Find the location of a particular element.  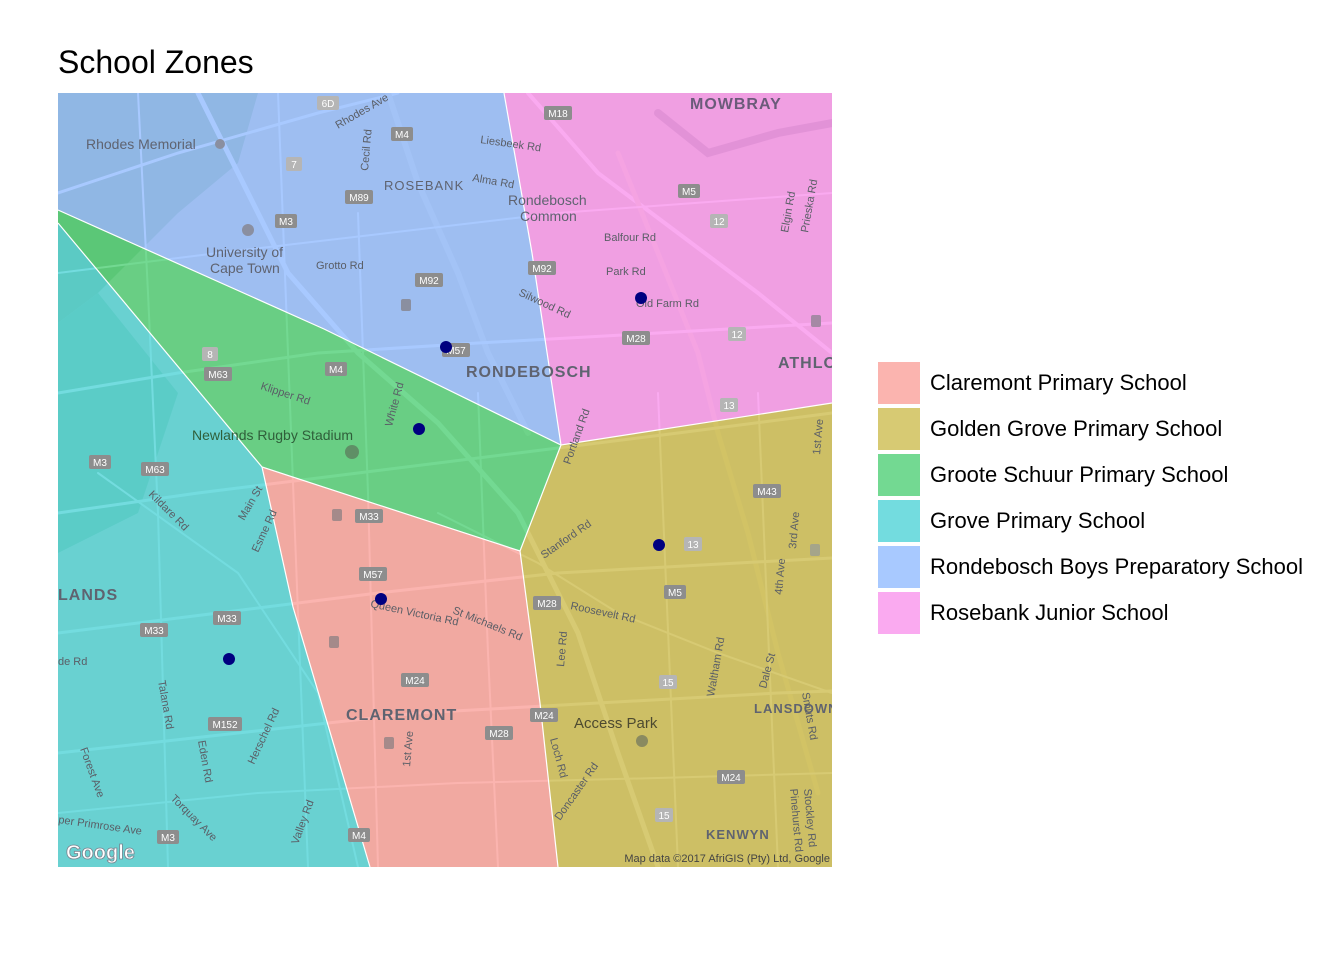

svg-text: M89 is located at coordinates (359, 198).